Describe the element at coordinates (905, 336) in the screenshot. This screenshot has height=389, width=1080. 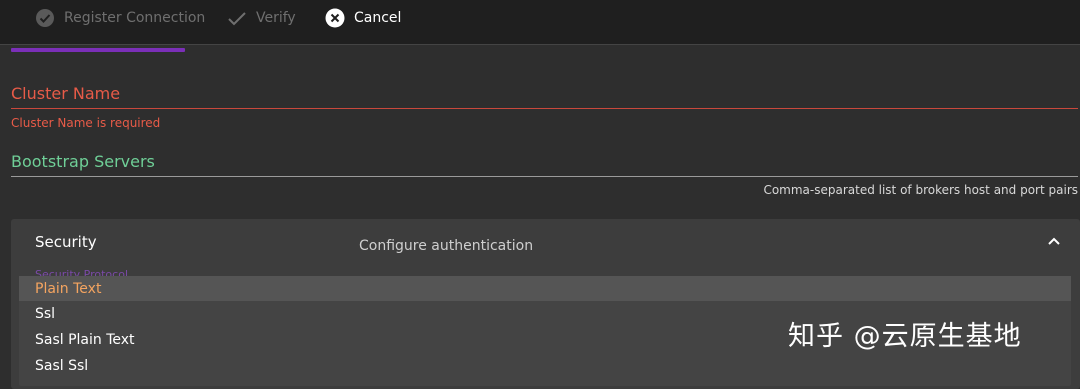
I see `watermark: 知乎 @云原生基地` at that location.